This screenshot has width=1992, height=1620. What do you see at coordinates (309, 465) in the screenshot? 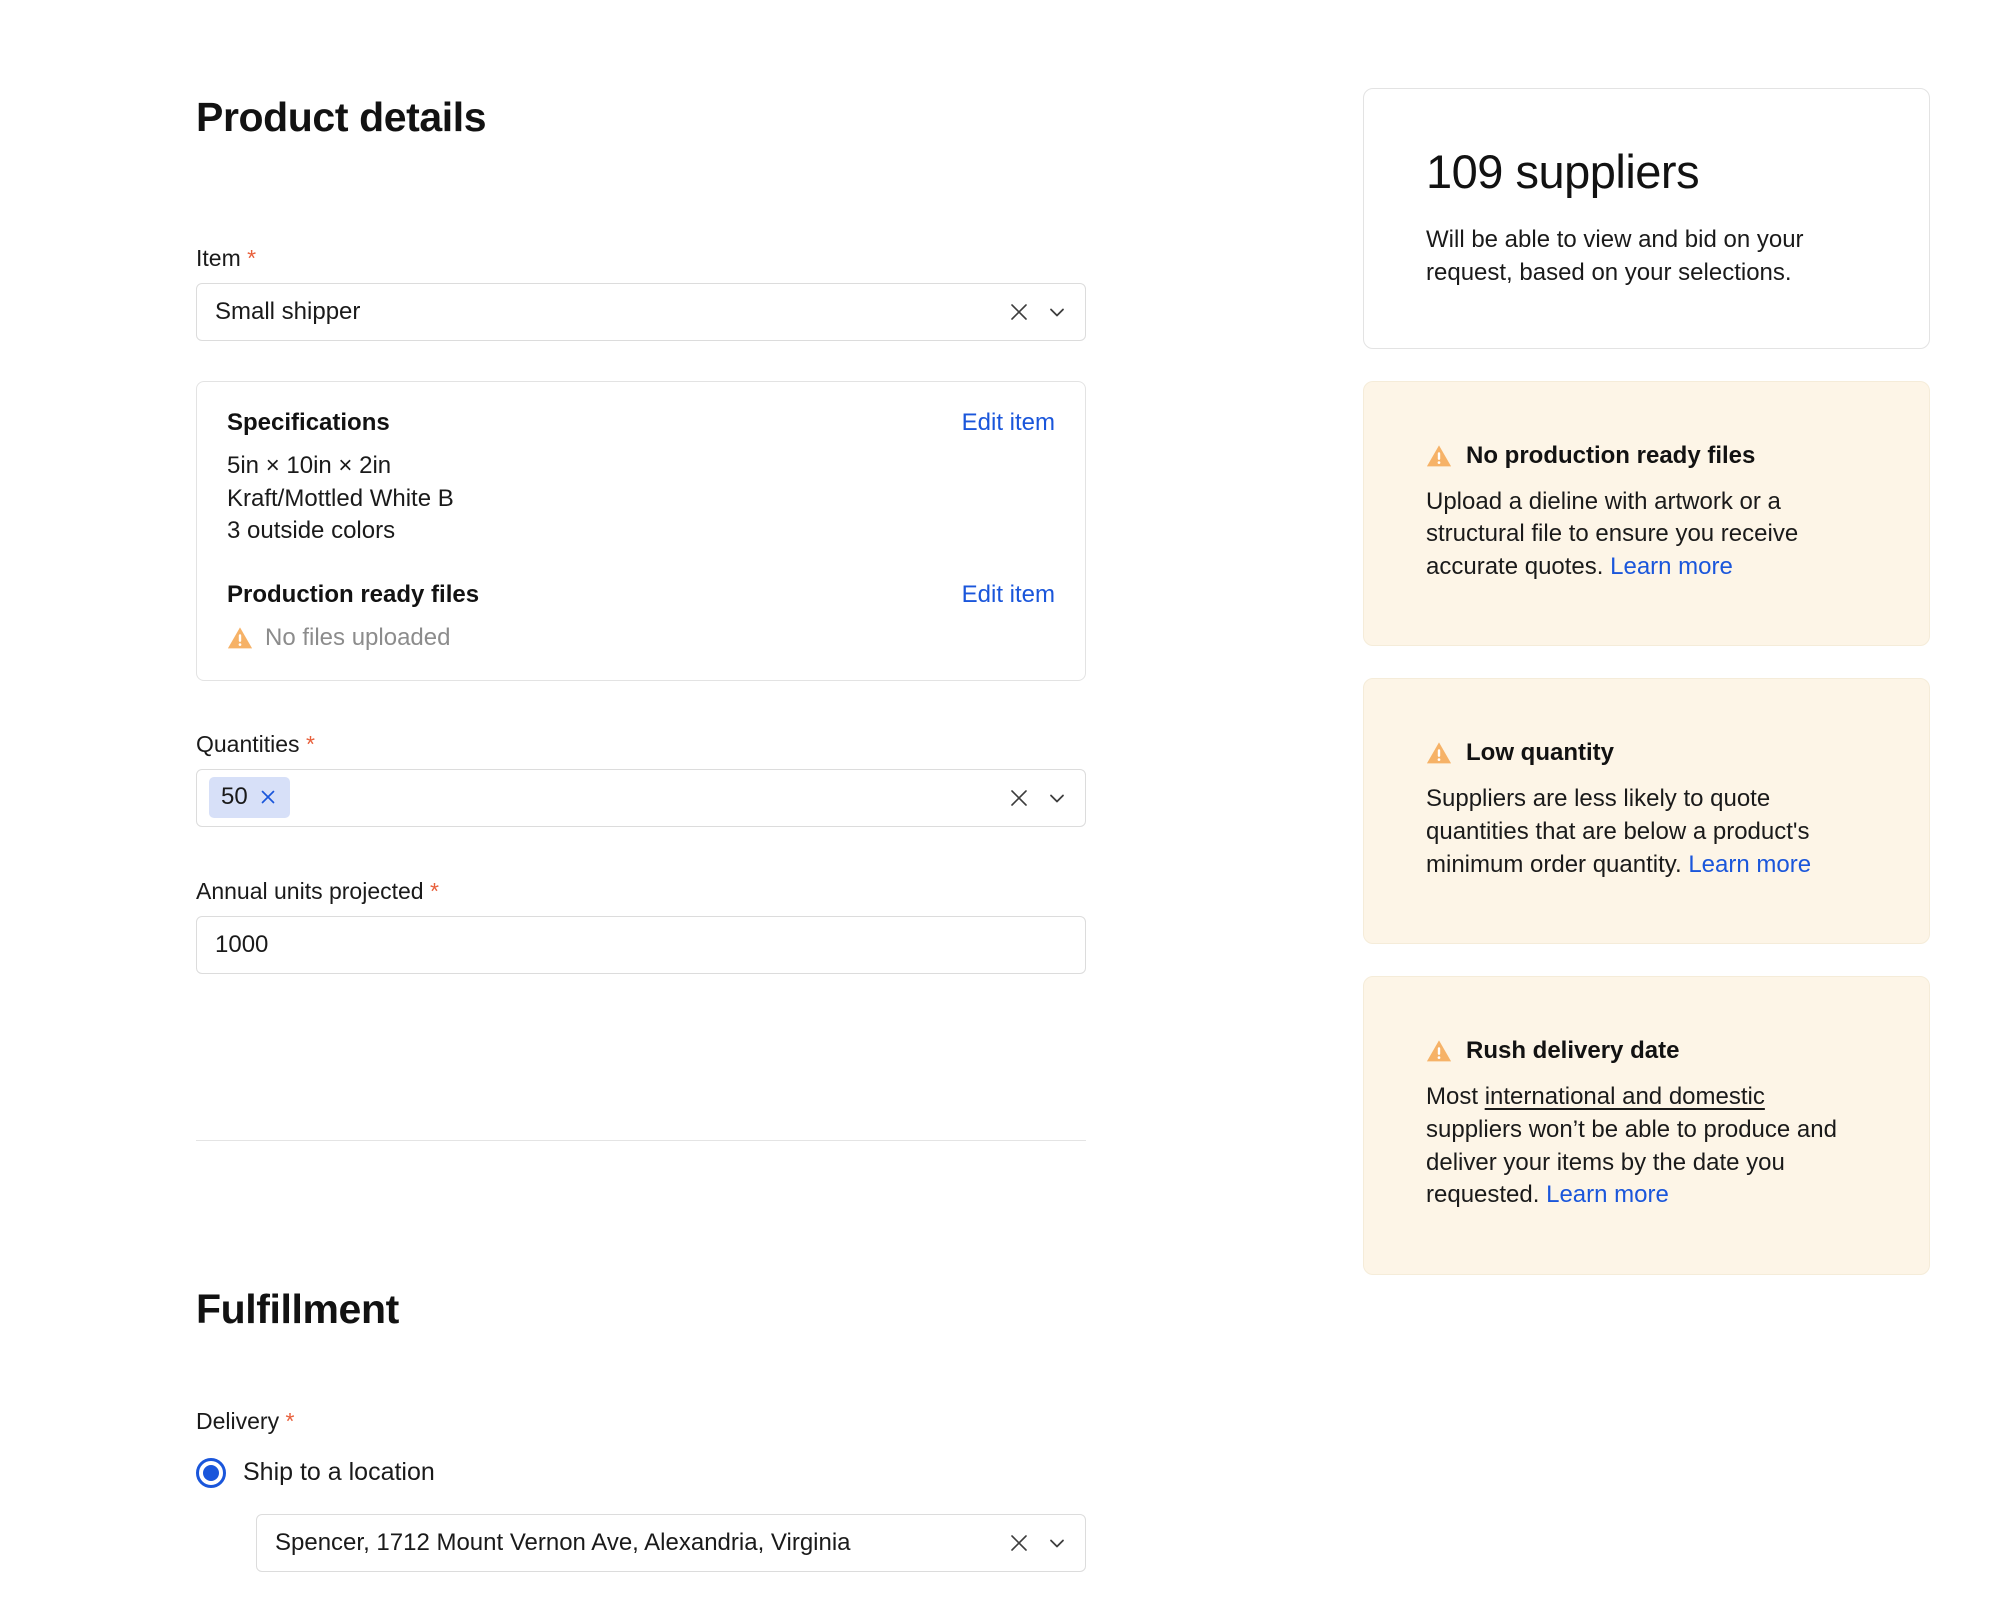
I see `spec-line-dimensions: 5in × 10in × 2in` at bounding box center [309, 465].